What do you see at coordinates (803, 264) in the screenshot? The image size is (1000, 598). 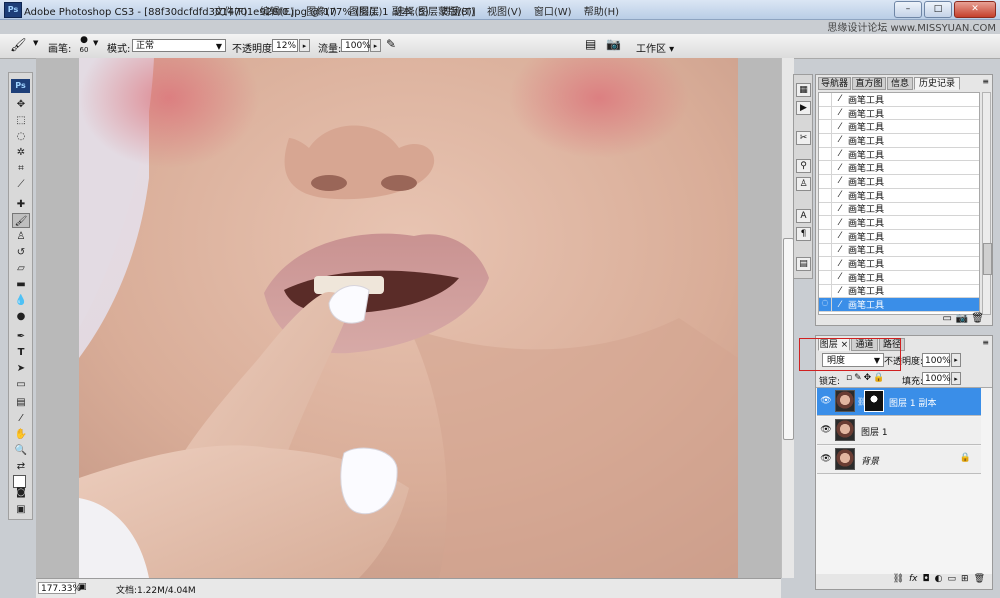 I see `layer-comps-dock-icon: ▤` at bounding box center [803, 264].